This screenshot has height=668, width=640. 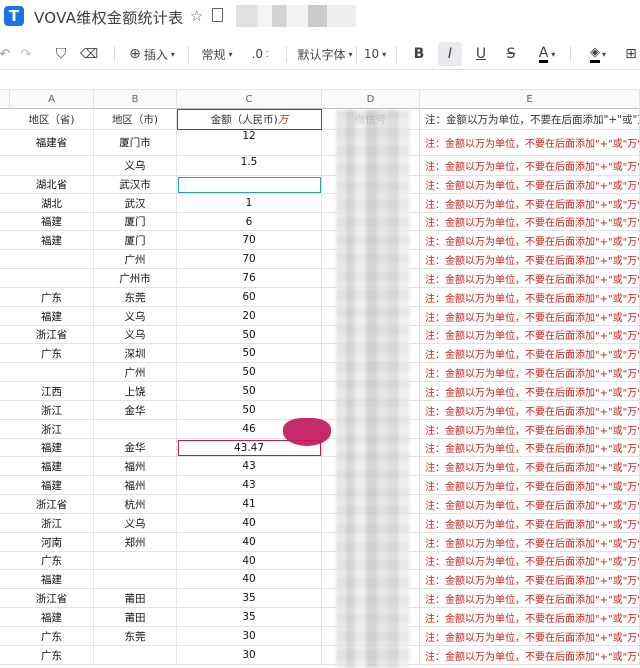 I want to click on cell-amount: 1, so click(x=249, y=203).